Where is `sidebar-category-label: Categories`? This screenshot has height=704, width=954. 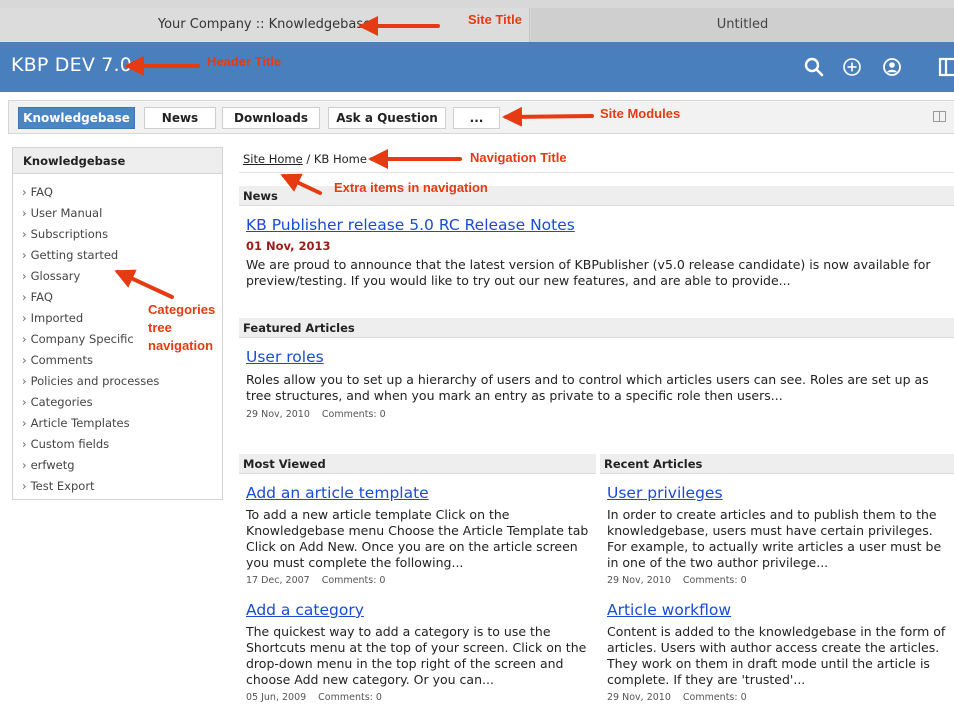
sidebar-category-label: Categories is located at coordinates (61, 402).